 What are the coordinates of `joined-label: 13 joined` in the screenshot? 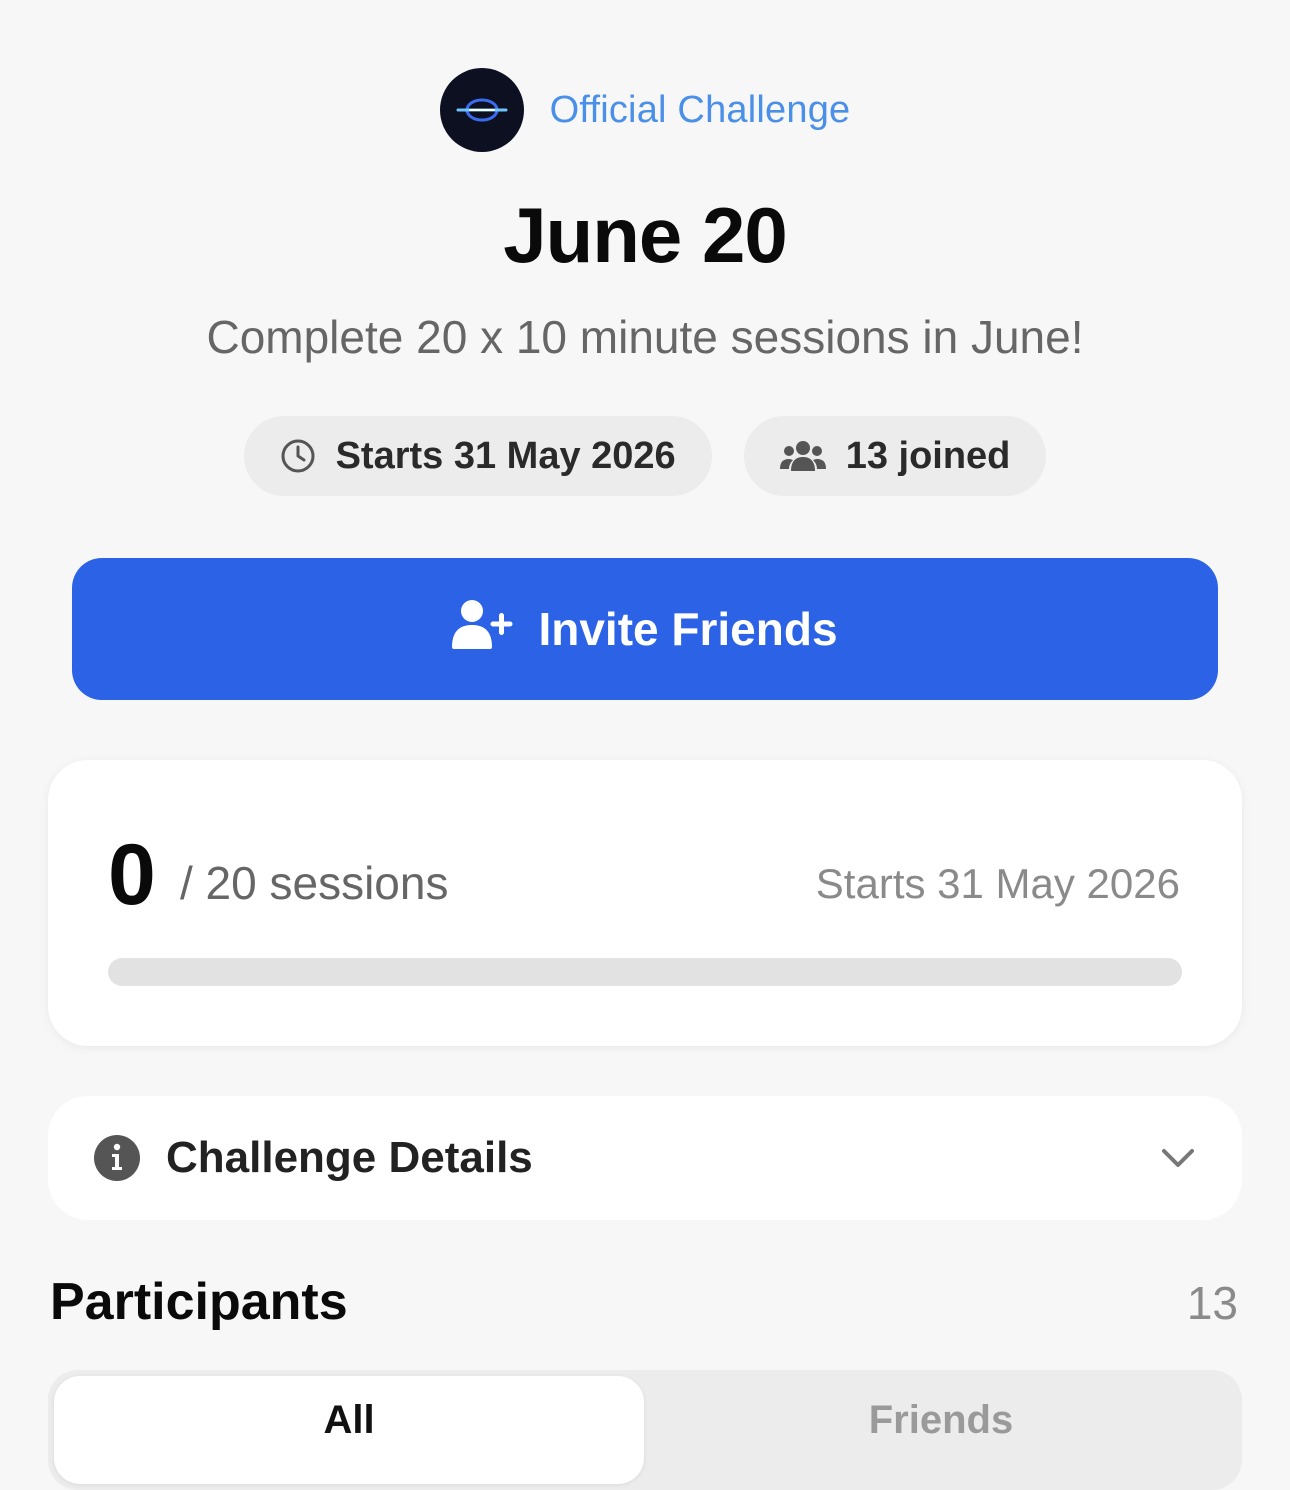 It's located at (928, 455).